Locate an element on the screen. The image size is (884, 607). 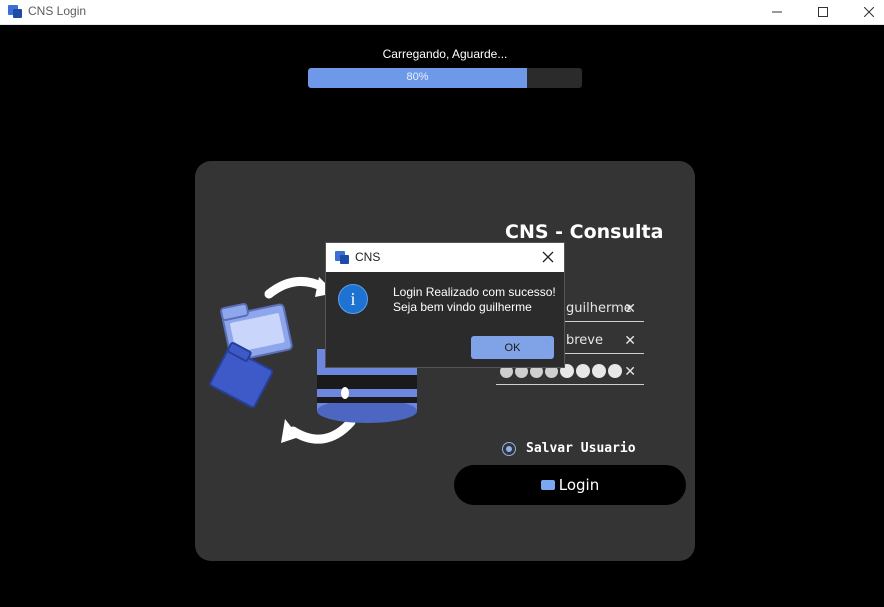
minimize-button is located at coordinates (777, 12).